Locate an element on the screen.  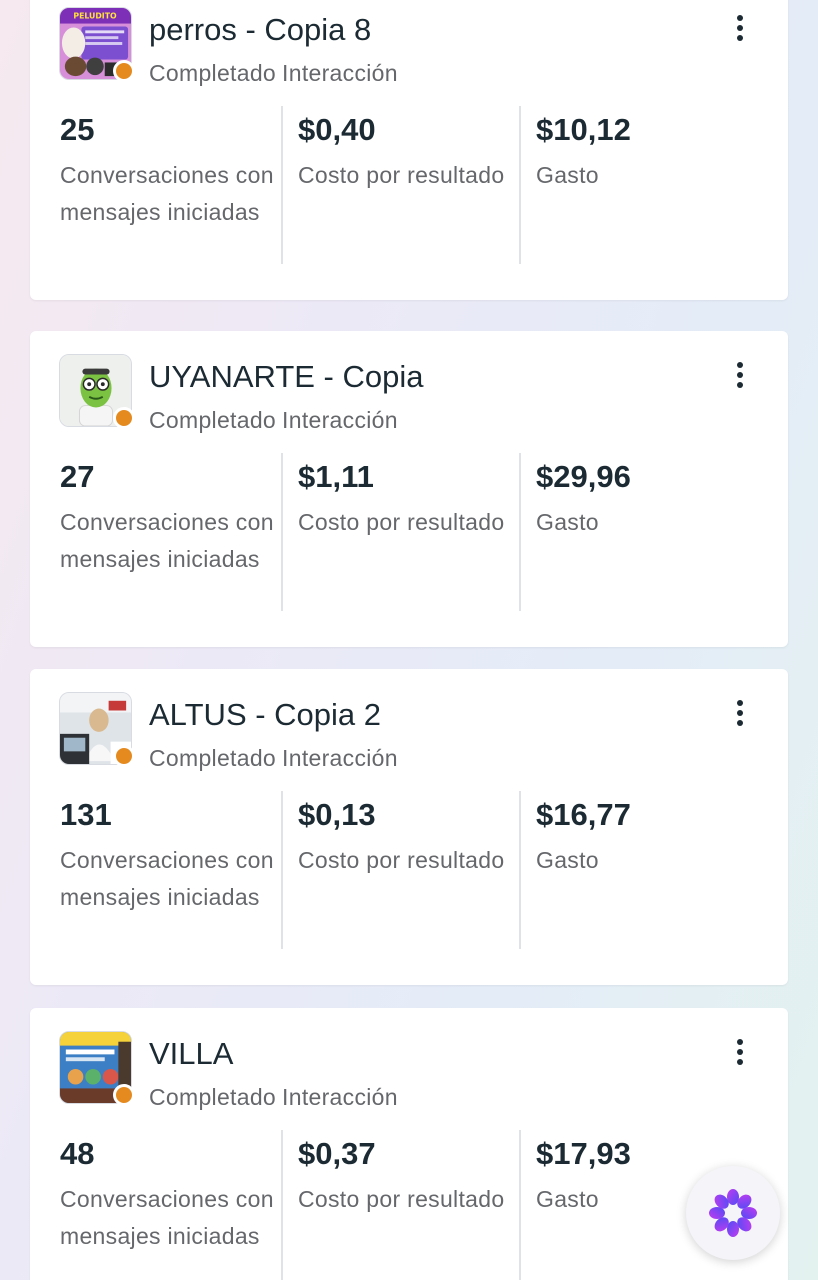
spend-value: $16,77 is located at coordinates (583, 814).